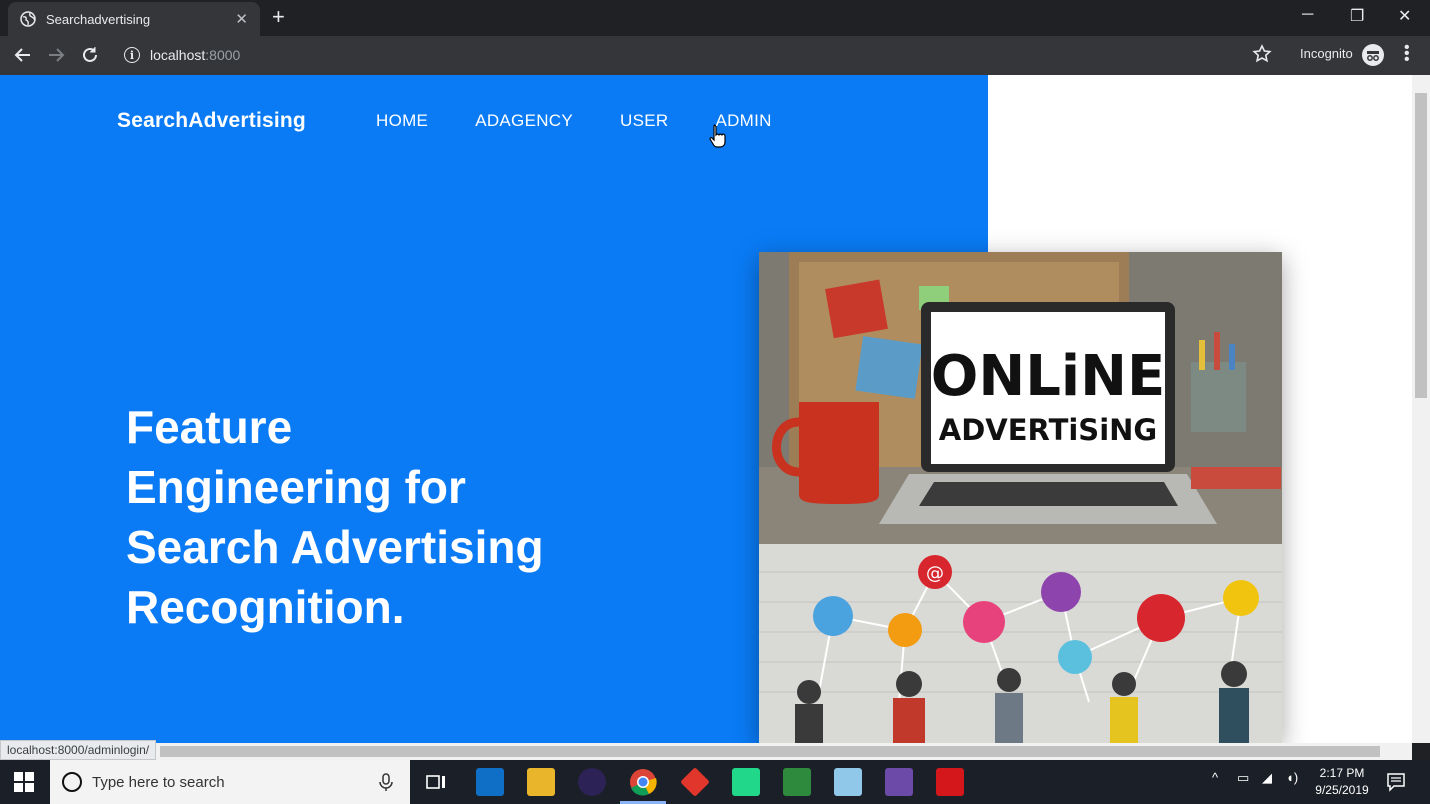 The height and width of the screenshot is (804, 1430). I want to click on eclipse-app-icon, so click(592, 782).